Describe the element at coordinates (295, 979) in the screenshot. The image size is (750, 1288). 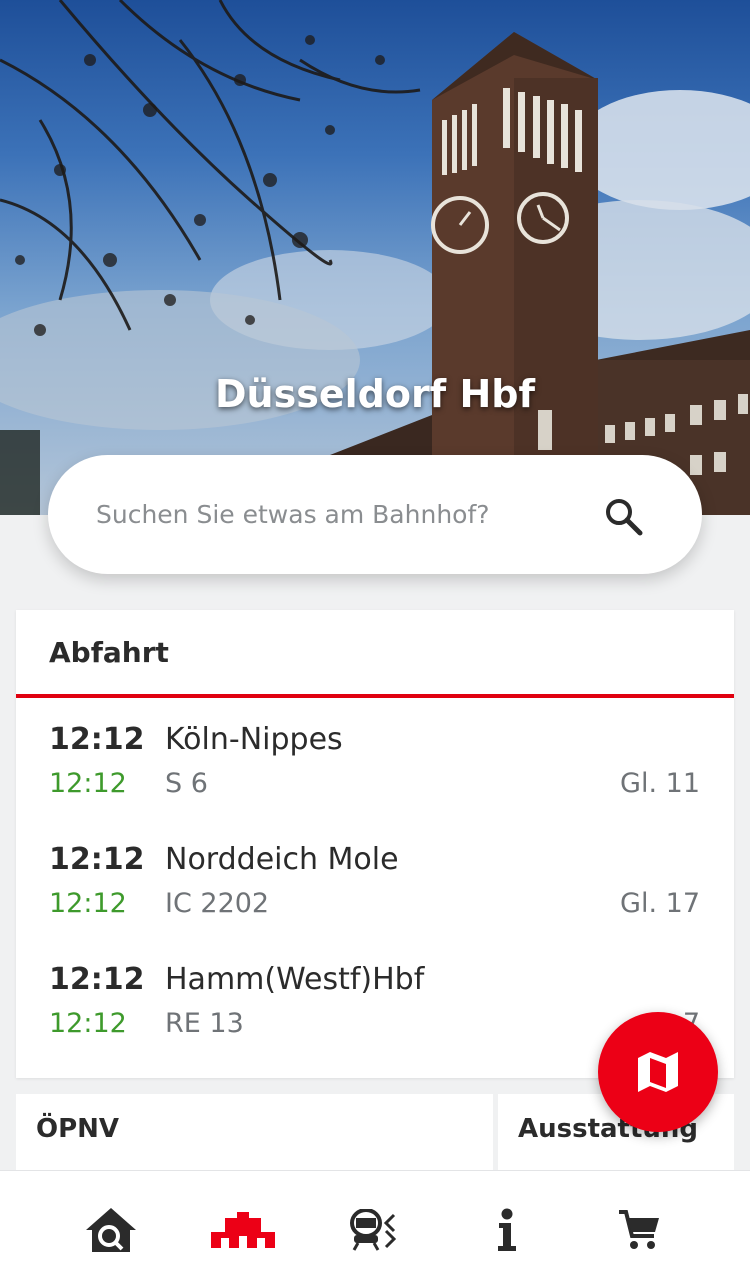
I see `departure-destination: Hamm(Westf)Hbf` at that location.